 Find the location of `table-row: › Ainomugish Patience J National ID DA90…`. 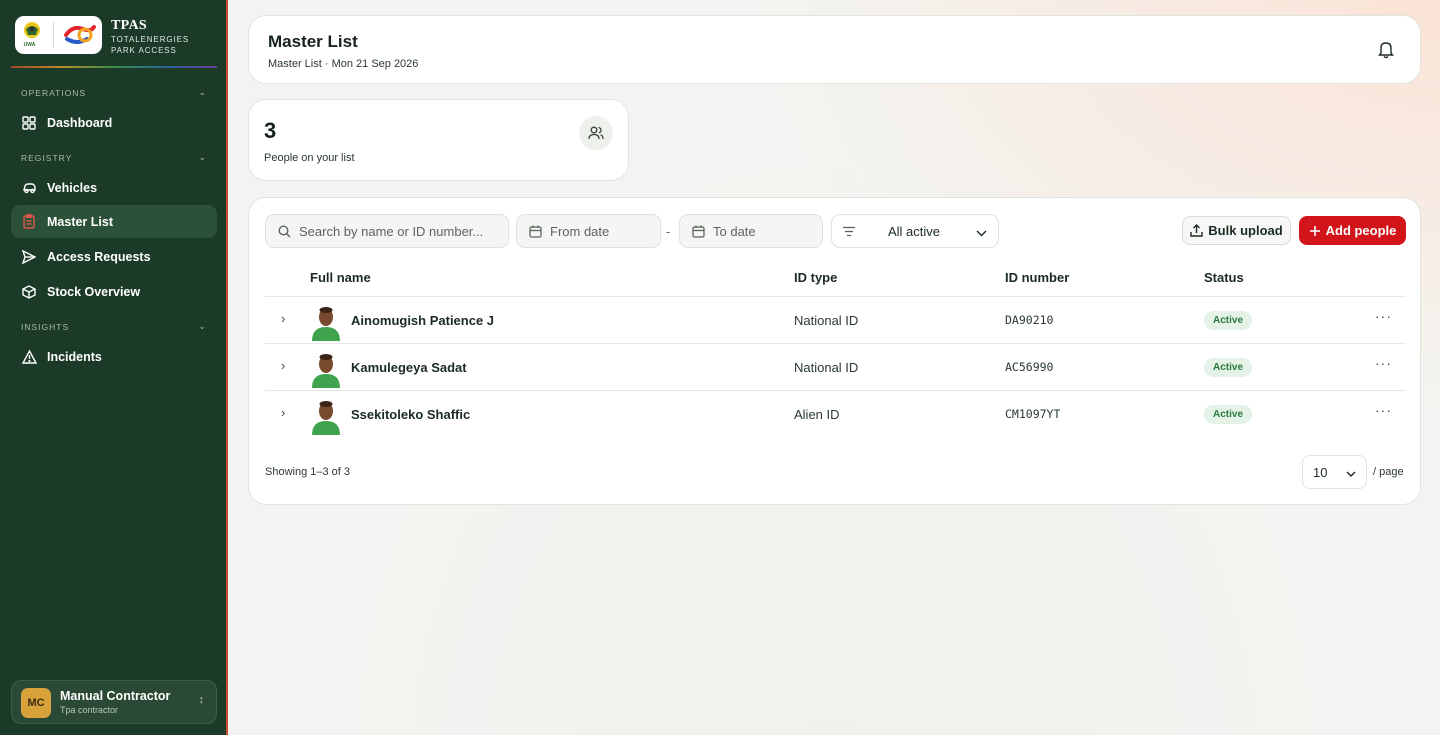

table-row: › Ainomugish Patience J National ID DA90… is located at coordinates (835, 320).